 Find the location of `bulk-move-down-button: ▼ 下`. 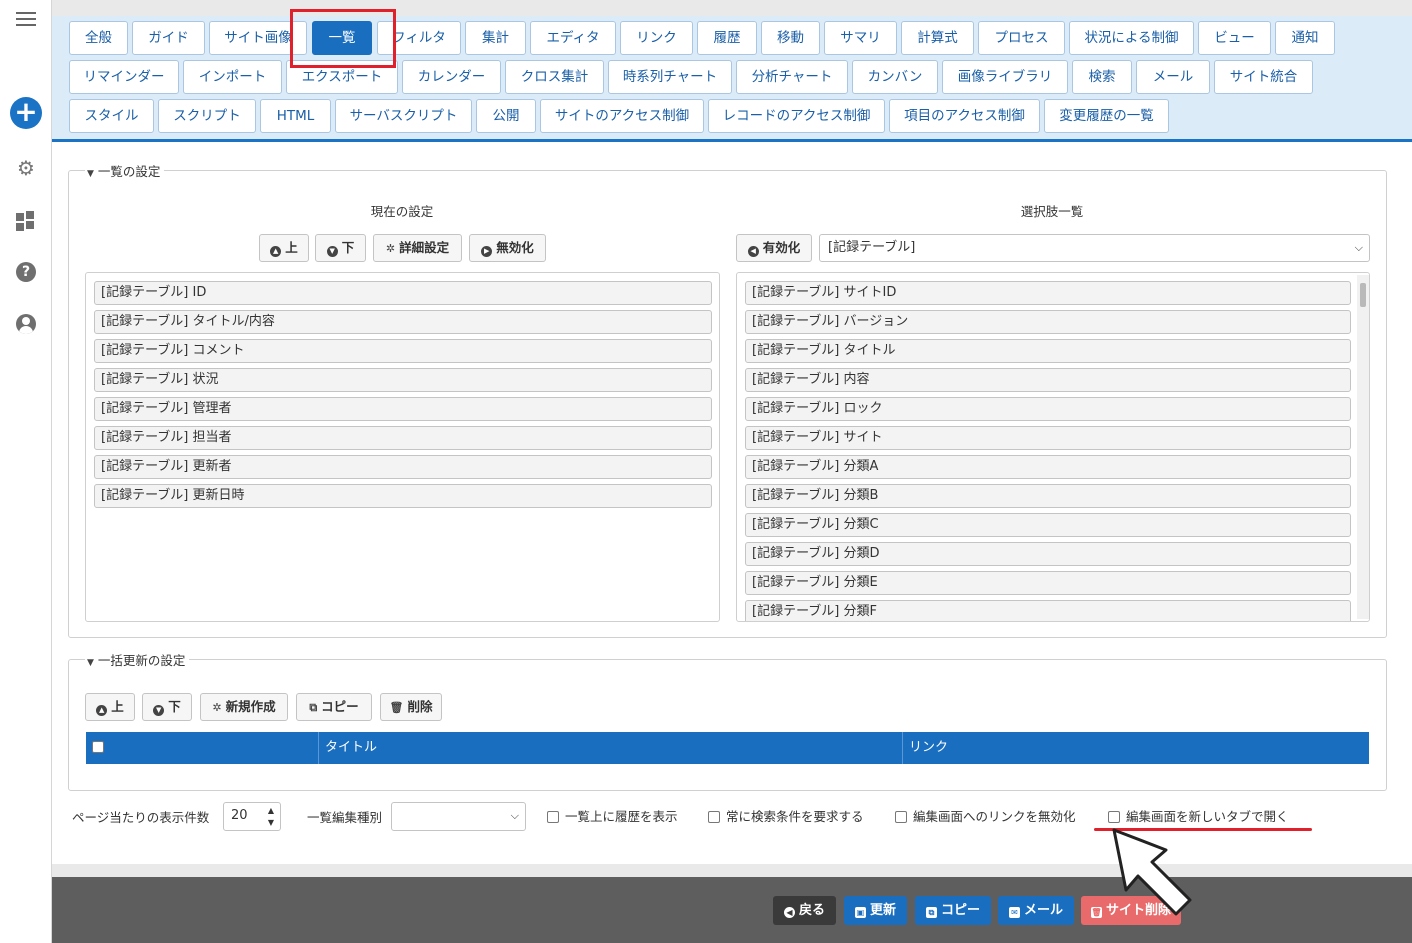

bulk-move-down-button: ▼ 下 is located at coordinates (167, 707).